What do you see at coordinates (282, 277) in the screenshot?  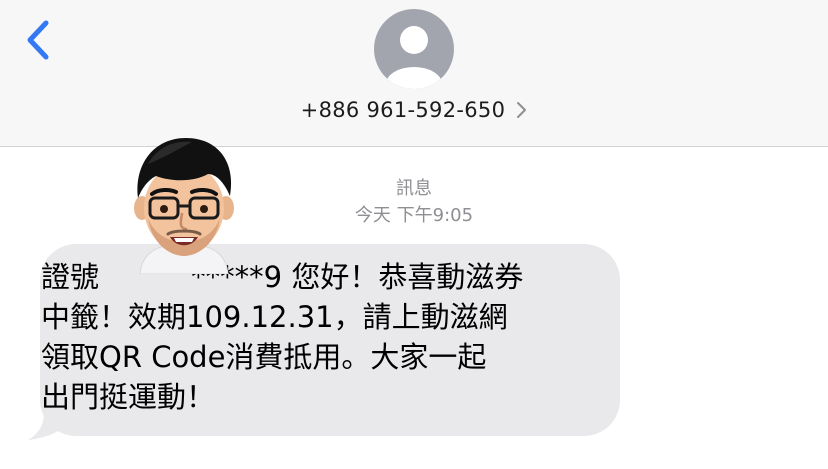 I see `message-line: 證號 *****9 您好！恭喜動滋券` at bounding box center [282, 277].